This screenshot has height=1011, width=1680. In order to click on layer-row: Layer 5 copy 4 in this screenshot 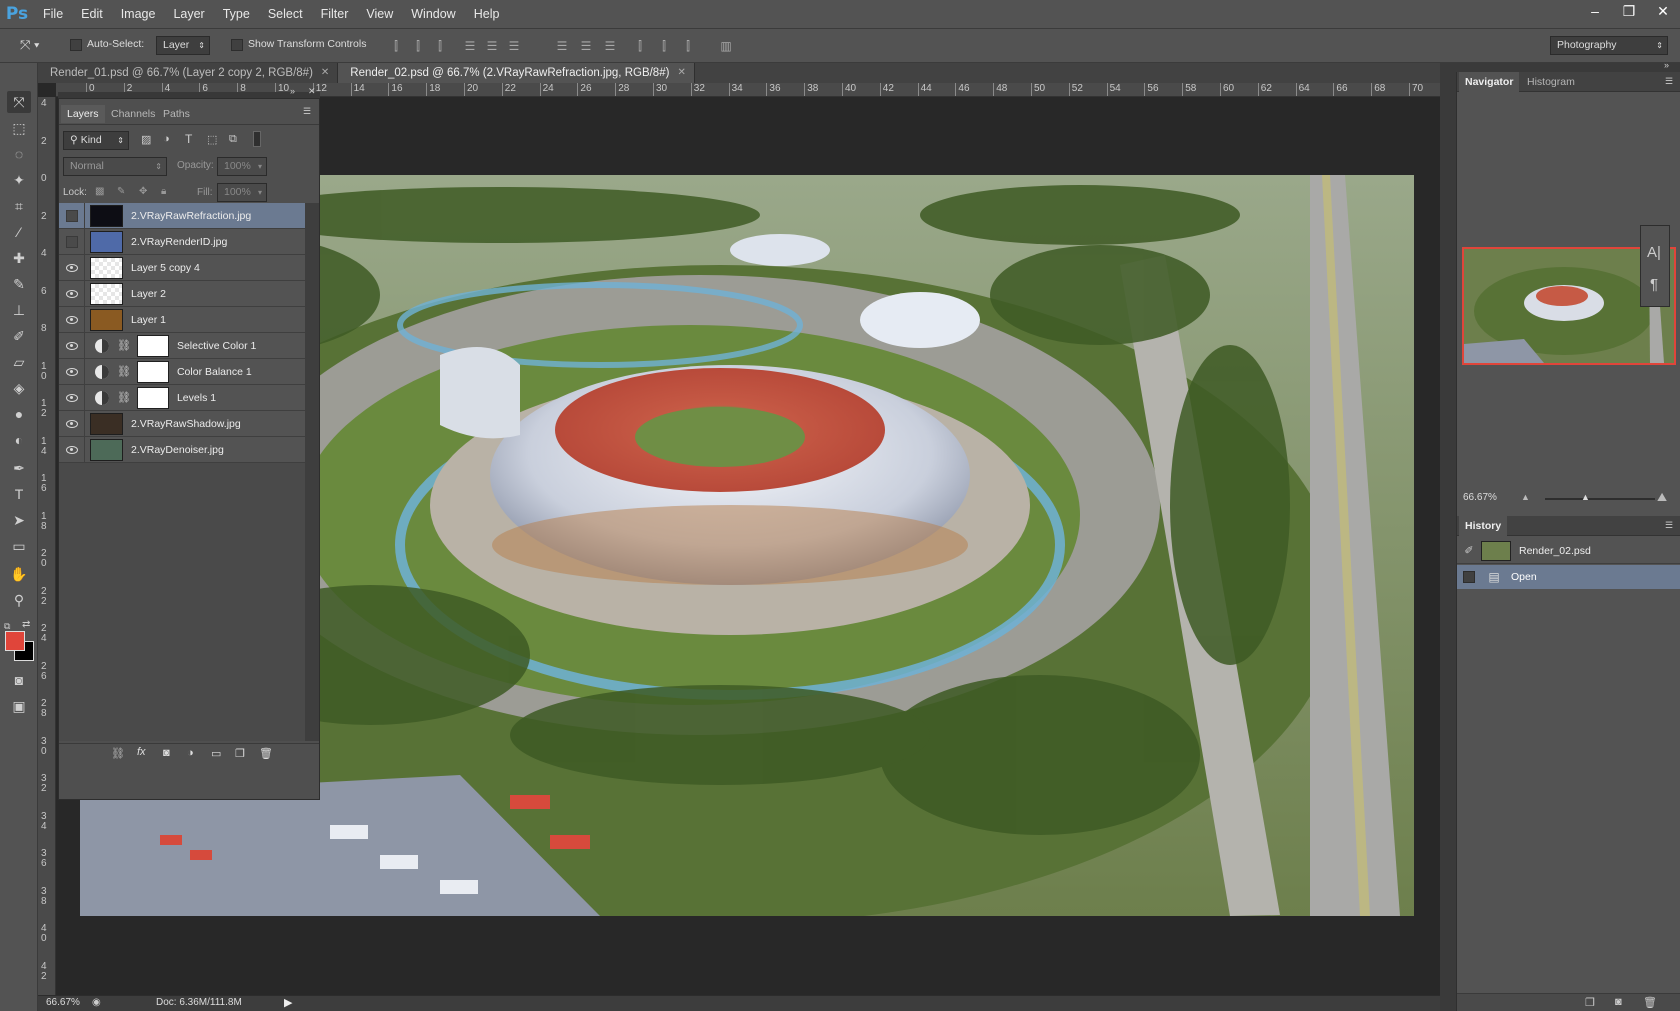, I will do `click(182, 267)`.